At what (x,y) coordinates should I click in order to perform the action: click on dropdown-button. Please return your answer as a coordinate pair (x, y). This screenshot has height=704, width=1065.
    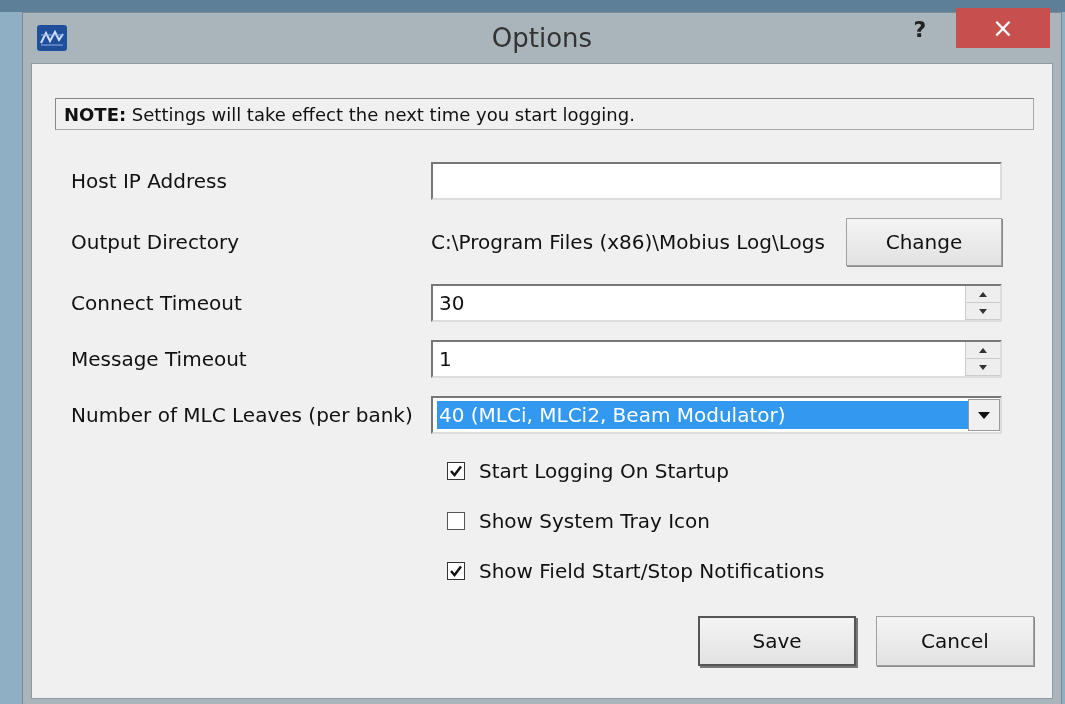
    Looking at the image, I should click on (984, 415).